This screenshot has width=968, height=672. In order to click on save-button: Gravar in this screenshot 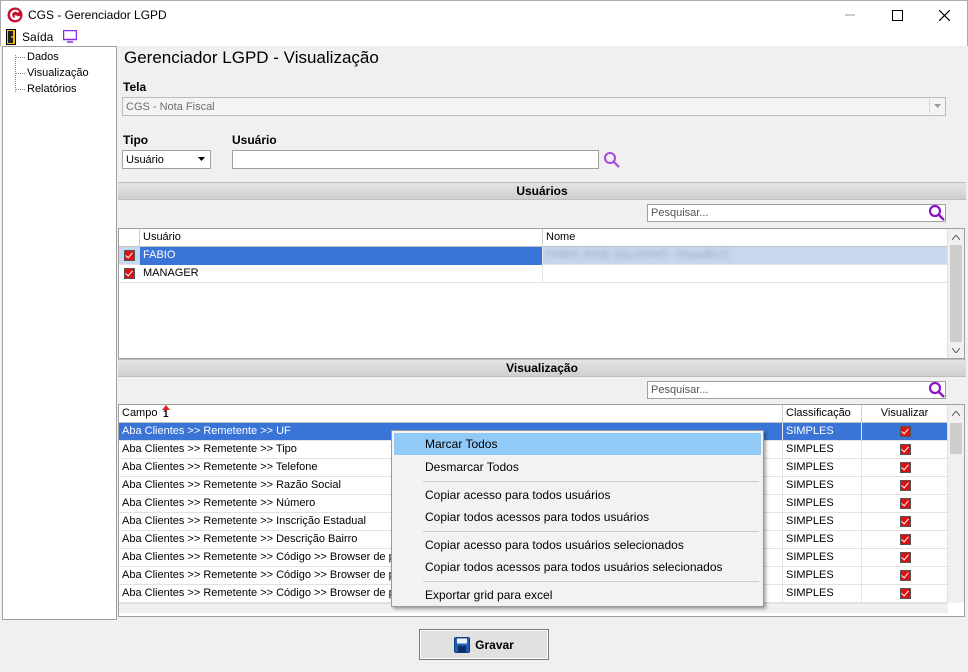, I will do `click(484, 644)`.